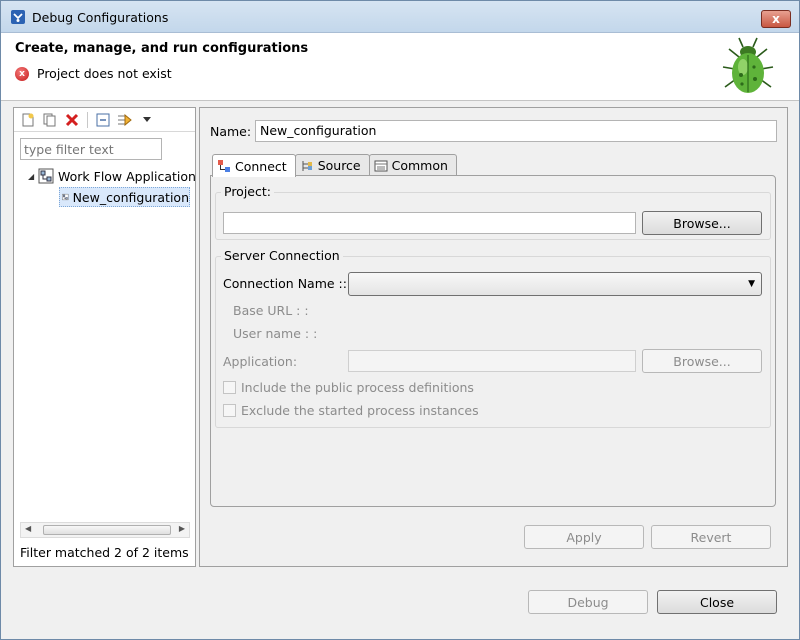 The image size is (800, 640). I want to click on filter-icon, so click(125, 120).